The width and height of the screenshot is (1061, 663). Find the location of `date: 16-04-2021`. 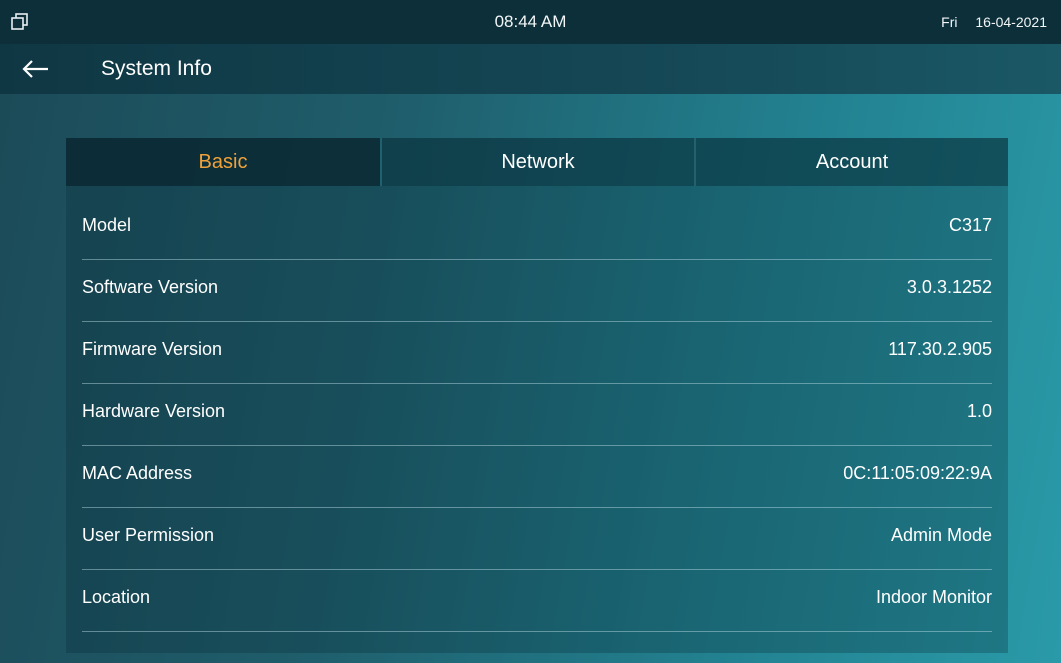

date: 16-04-2021 is located at coordinates (1011, 22).